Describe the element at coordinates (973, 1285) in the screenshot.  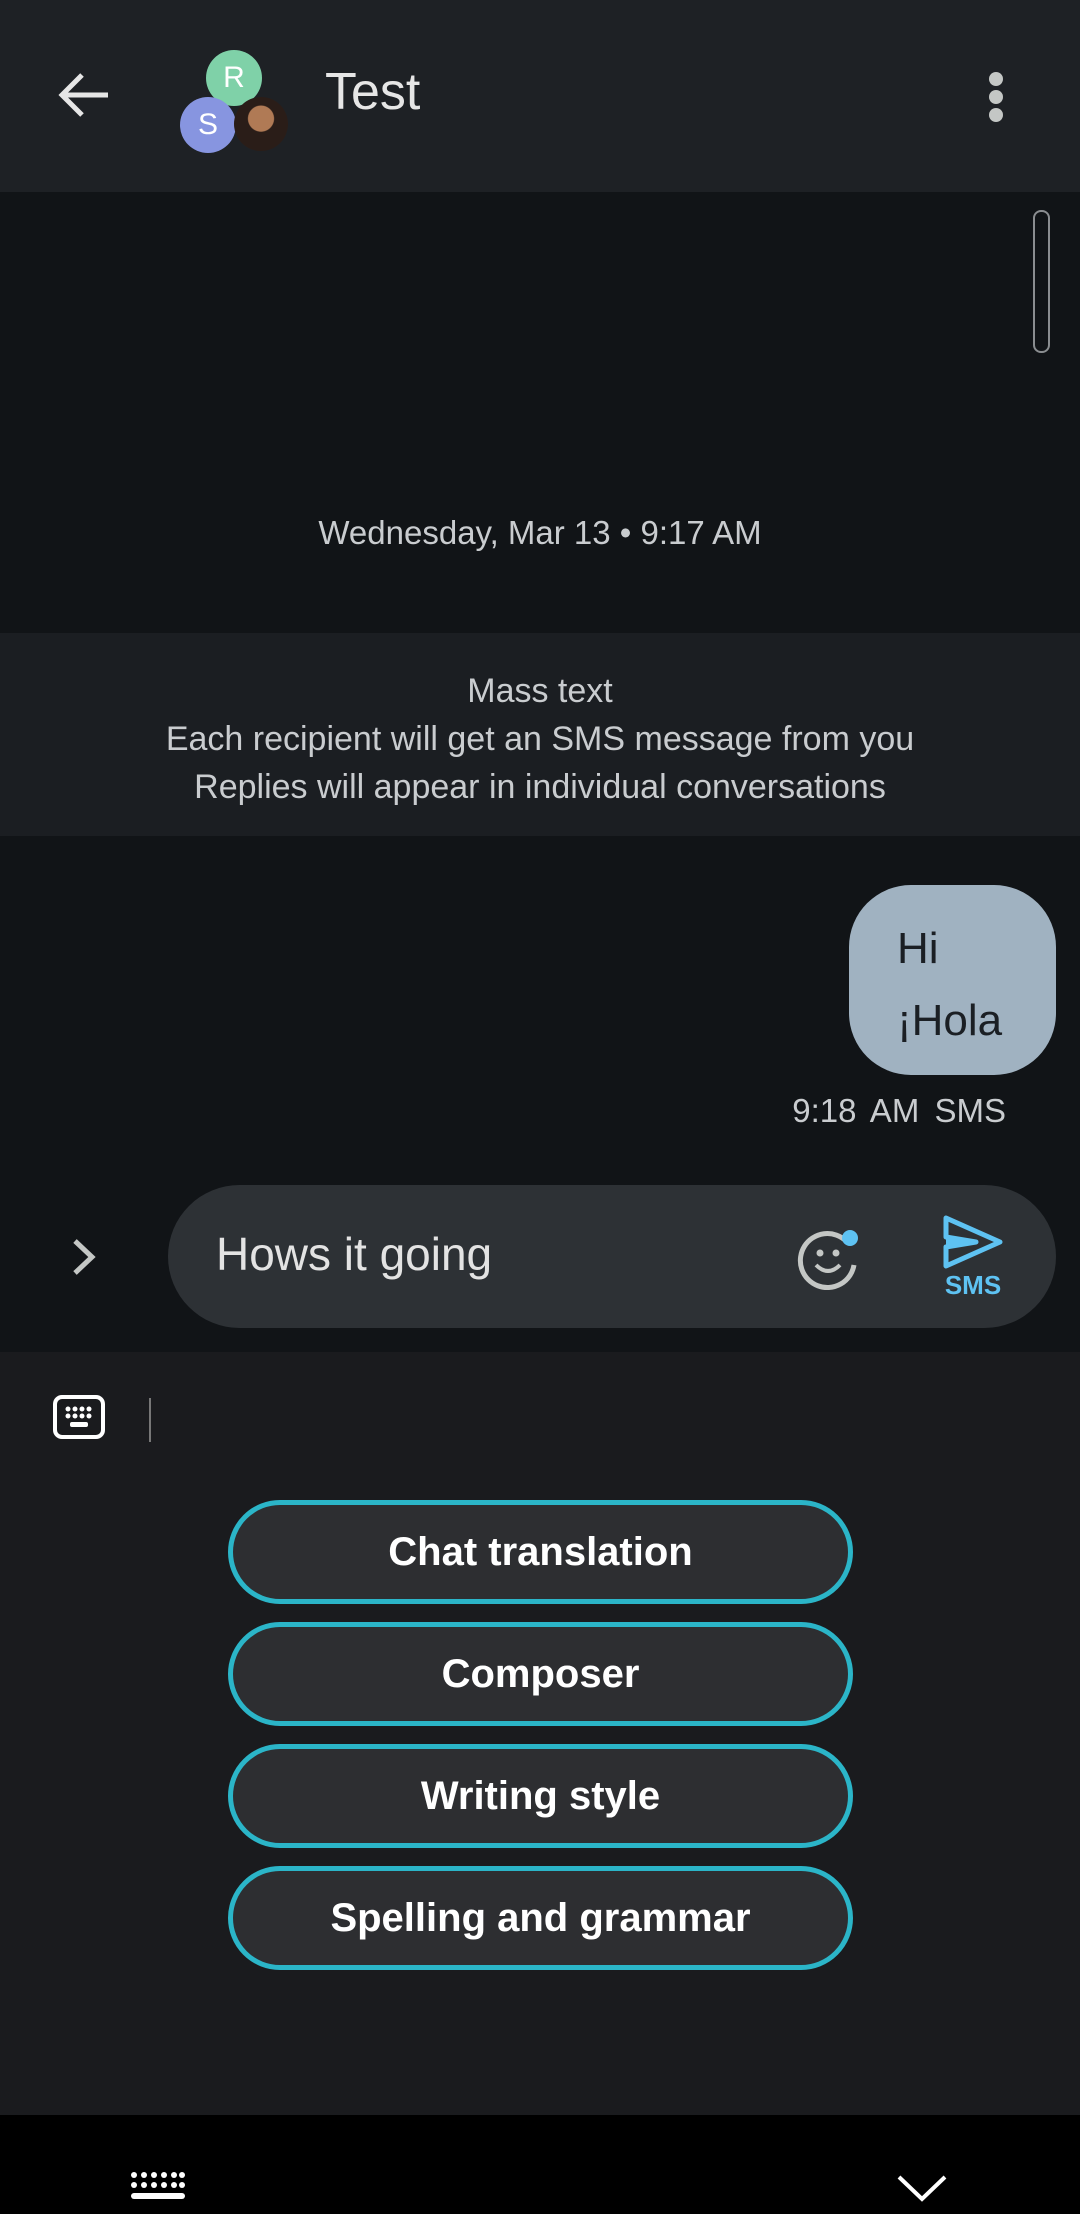
I see `send-label: SMS` at that location.